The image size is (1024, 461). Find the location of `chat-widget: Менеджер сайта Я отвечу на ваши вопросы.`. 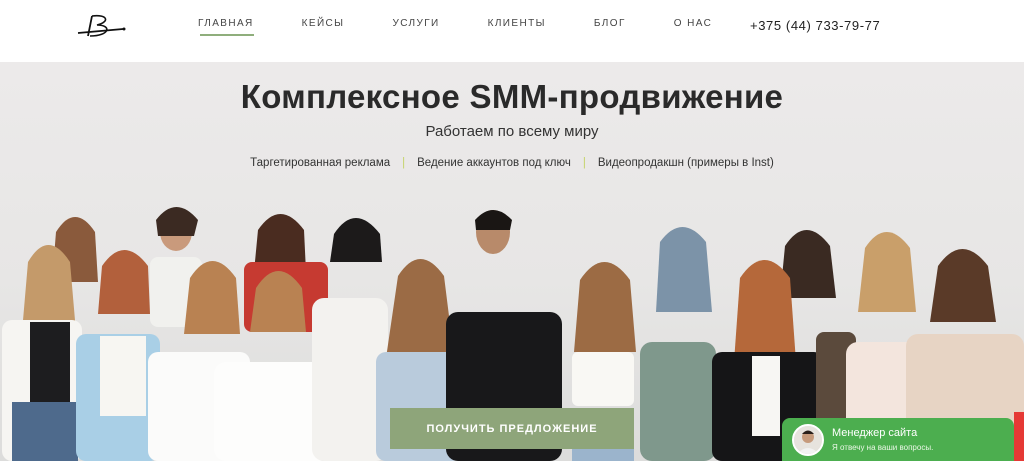

chat-widget: Менеджер сайта Я отвечу на ваши вопросы. is located at coordinates (898, 439).